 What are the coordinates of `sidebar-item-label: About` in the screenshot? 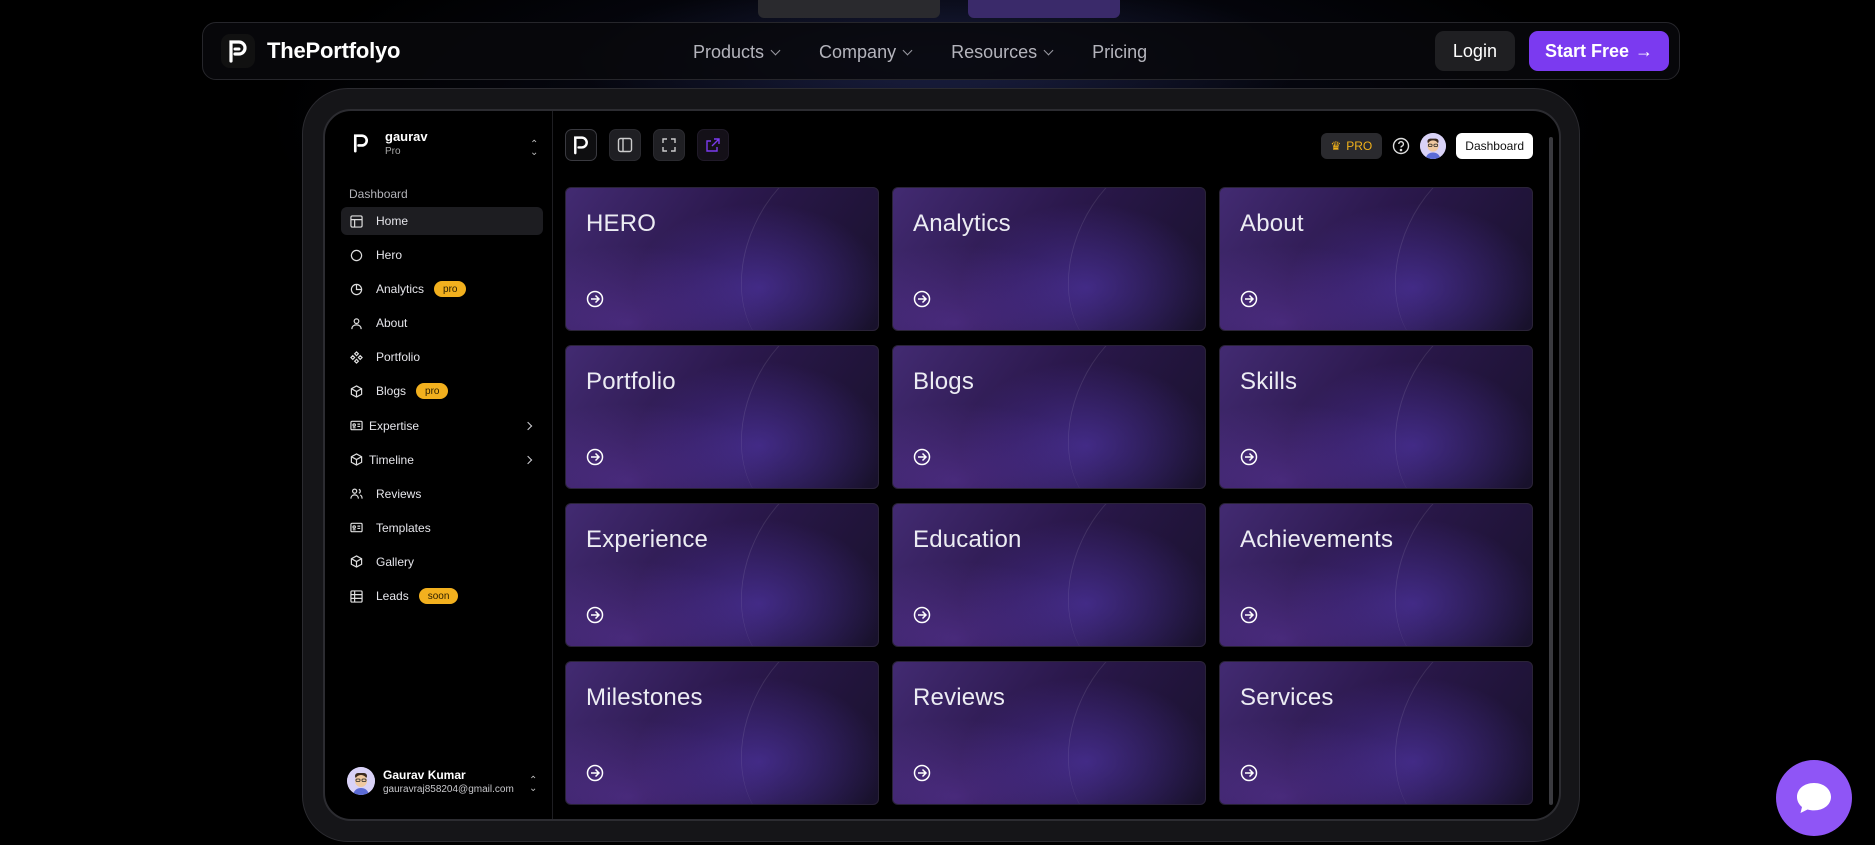 It's located at (392, 323).